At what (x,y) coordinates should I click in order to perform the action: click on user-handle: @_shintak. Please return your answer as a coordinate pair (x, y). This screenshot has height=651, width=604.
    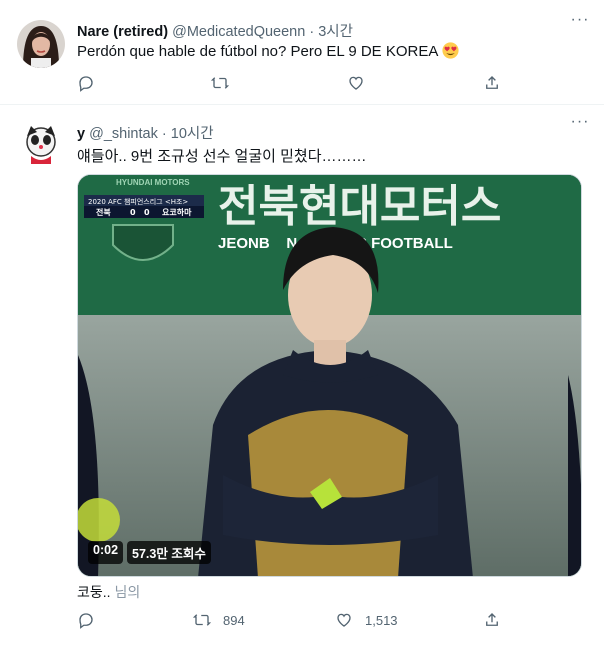
    Looking at the image, I should click on (123, 134).